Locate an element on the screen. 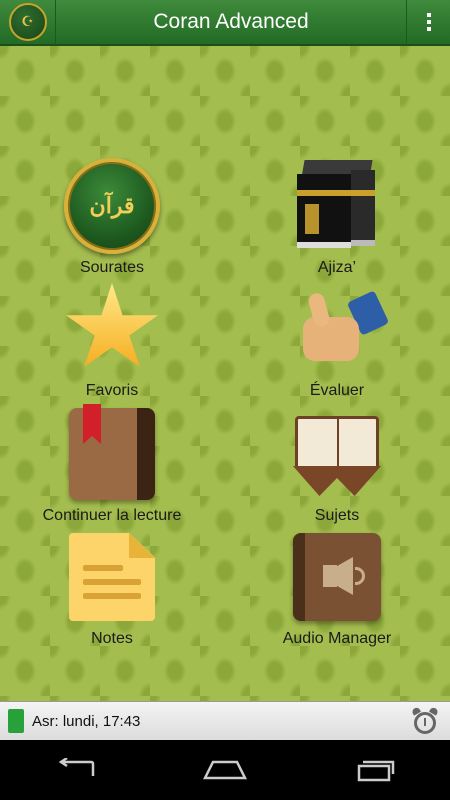 The image size is (450, 800). recent-apps-icon is located at coordinates (376, 771).